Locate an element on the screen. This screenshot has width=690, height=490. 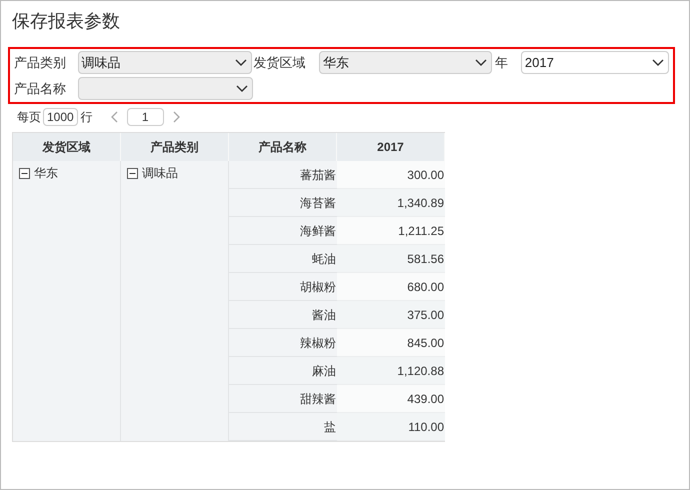
page-field: 1 is located at coordinates (145, 117).